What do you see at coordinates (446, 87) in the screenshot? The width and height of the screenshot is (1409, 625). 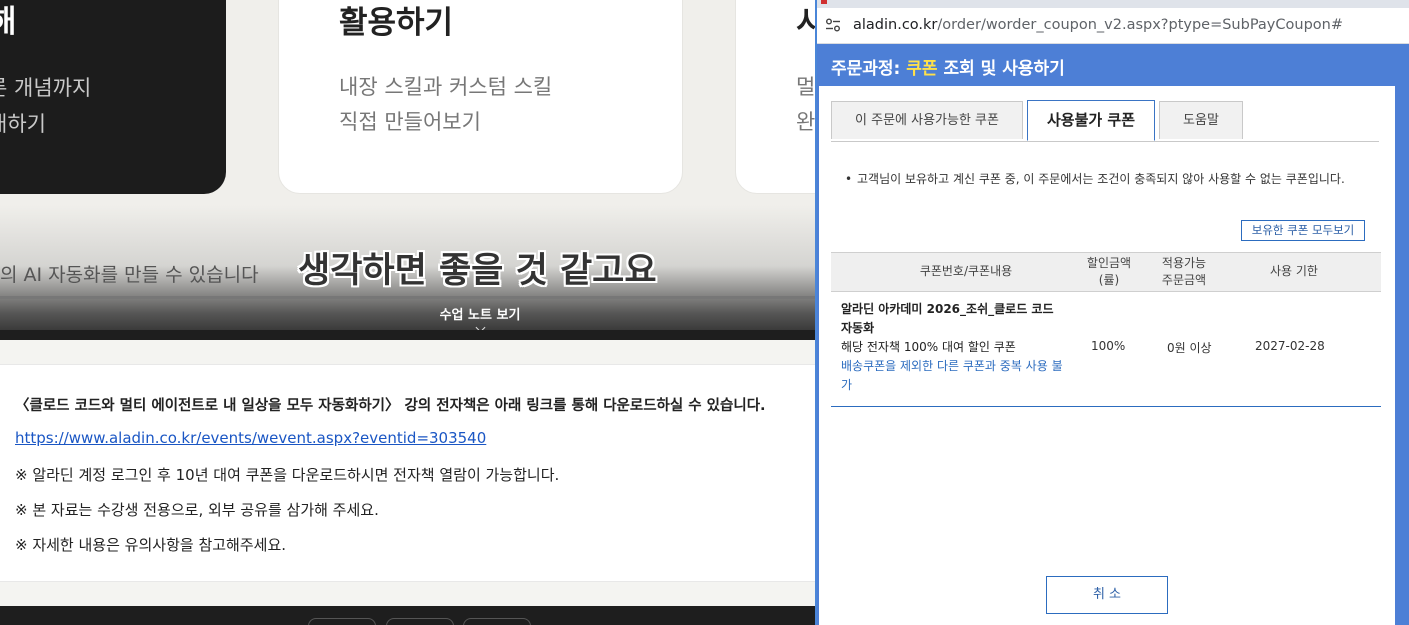 I see `slide-card-text: 내장 스킬과 커스텀 스킬` at bounding box center [446, 87].